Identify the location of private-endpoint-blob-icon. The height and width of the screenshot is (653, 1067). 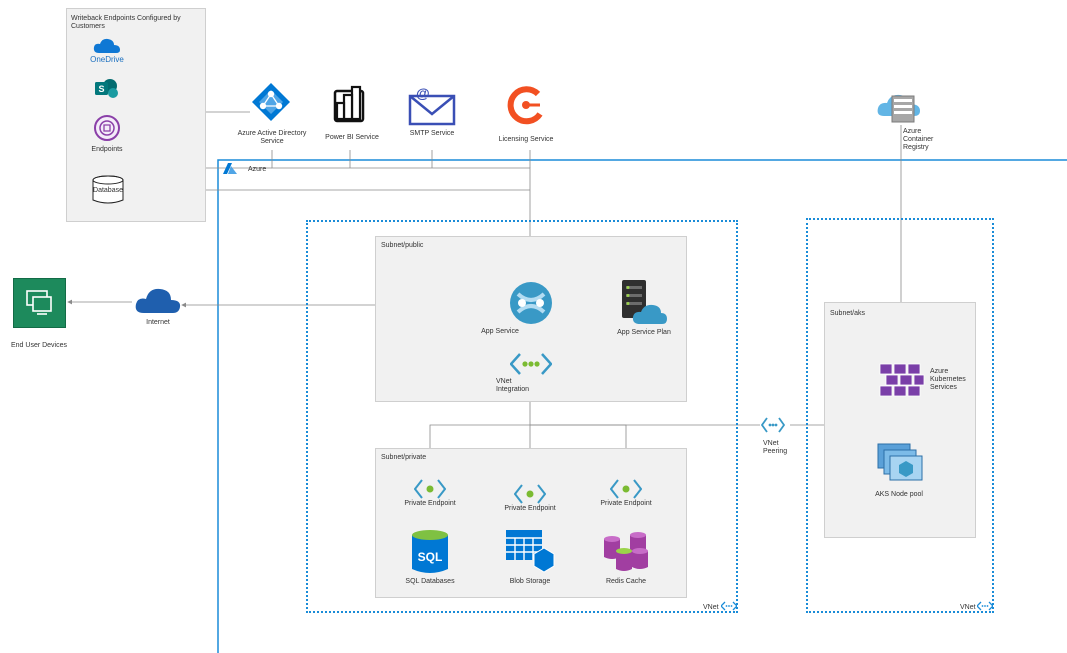
(530, 494).